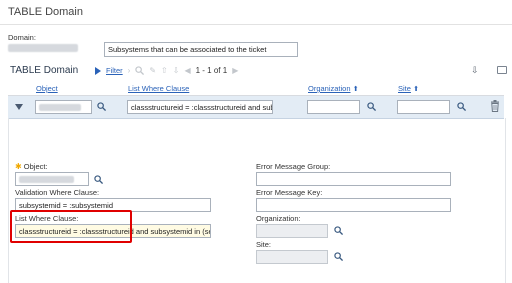 The width and height of the screenshot is (512, 283). What do you see at coordinates (187, 70) in the screenshot?
I see `previous-page-icon: ◀` at bounding box center [187, 70].